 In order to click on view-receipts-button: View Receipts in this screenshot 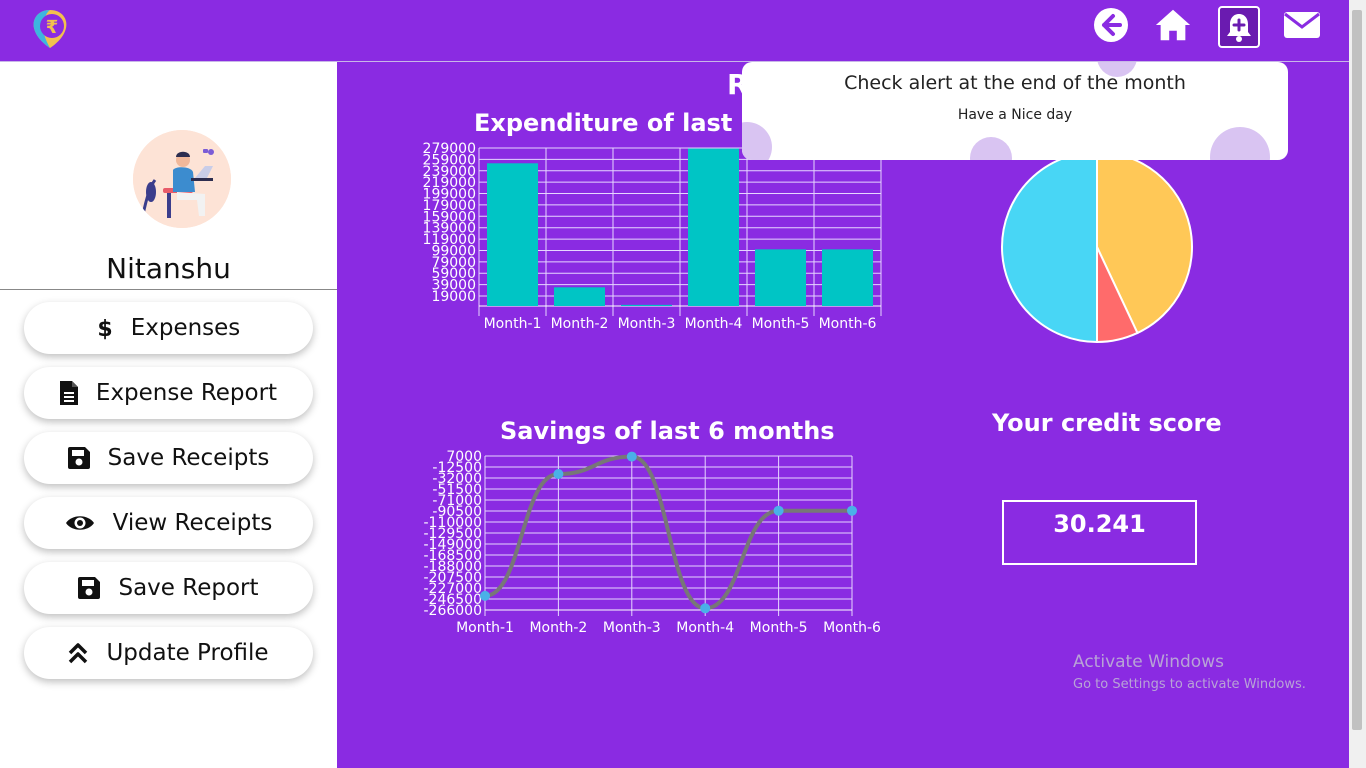, I will do `click(168, 523)`.